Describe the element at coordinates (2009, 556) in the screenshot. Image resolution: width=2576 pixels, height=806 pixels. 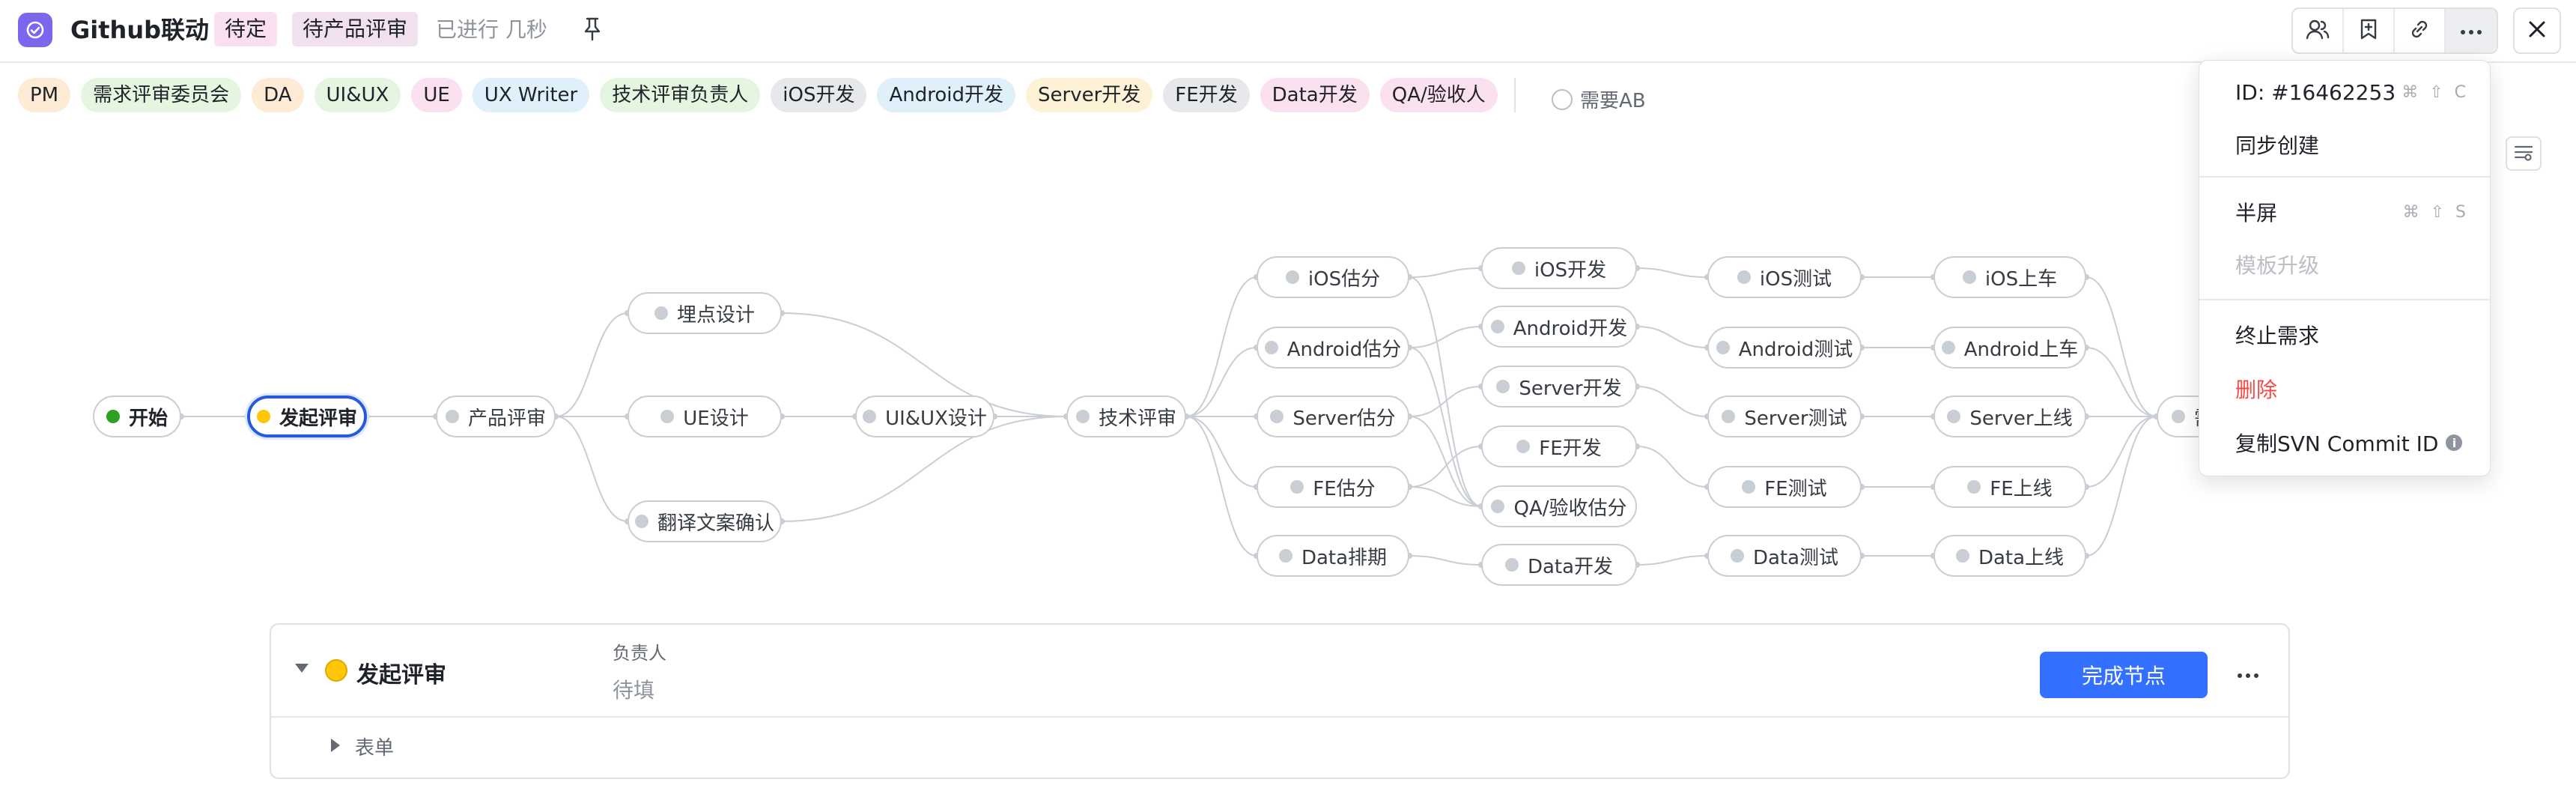
I see `flow-node-data_rel: Data上线` at that location.